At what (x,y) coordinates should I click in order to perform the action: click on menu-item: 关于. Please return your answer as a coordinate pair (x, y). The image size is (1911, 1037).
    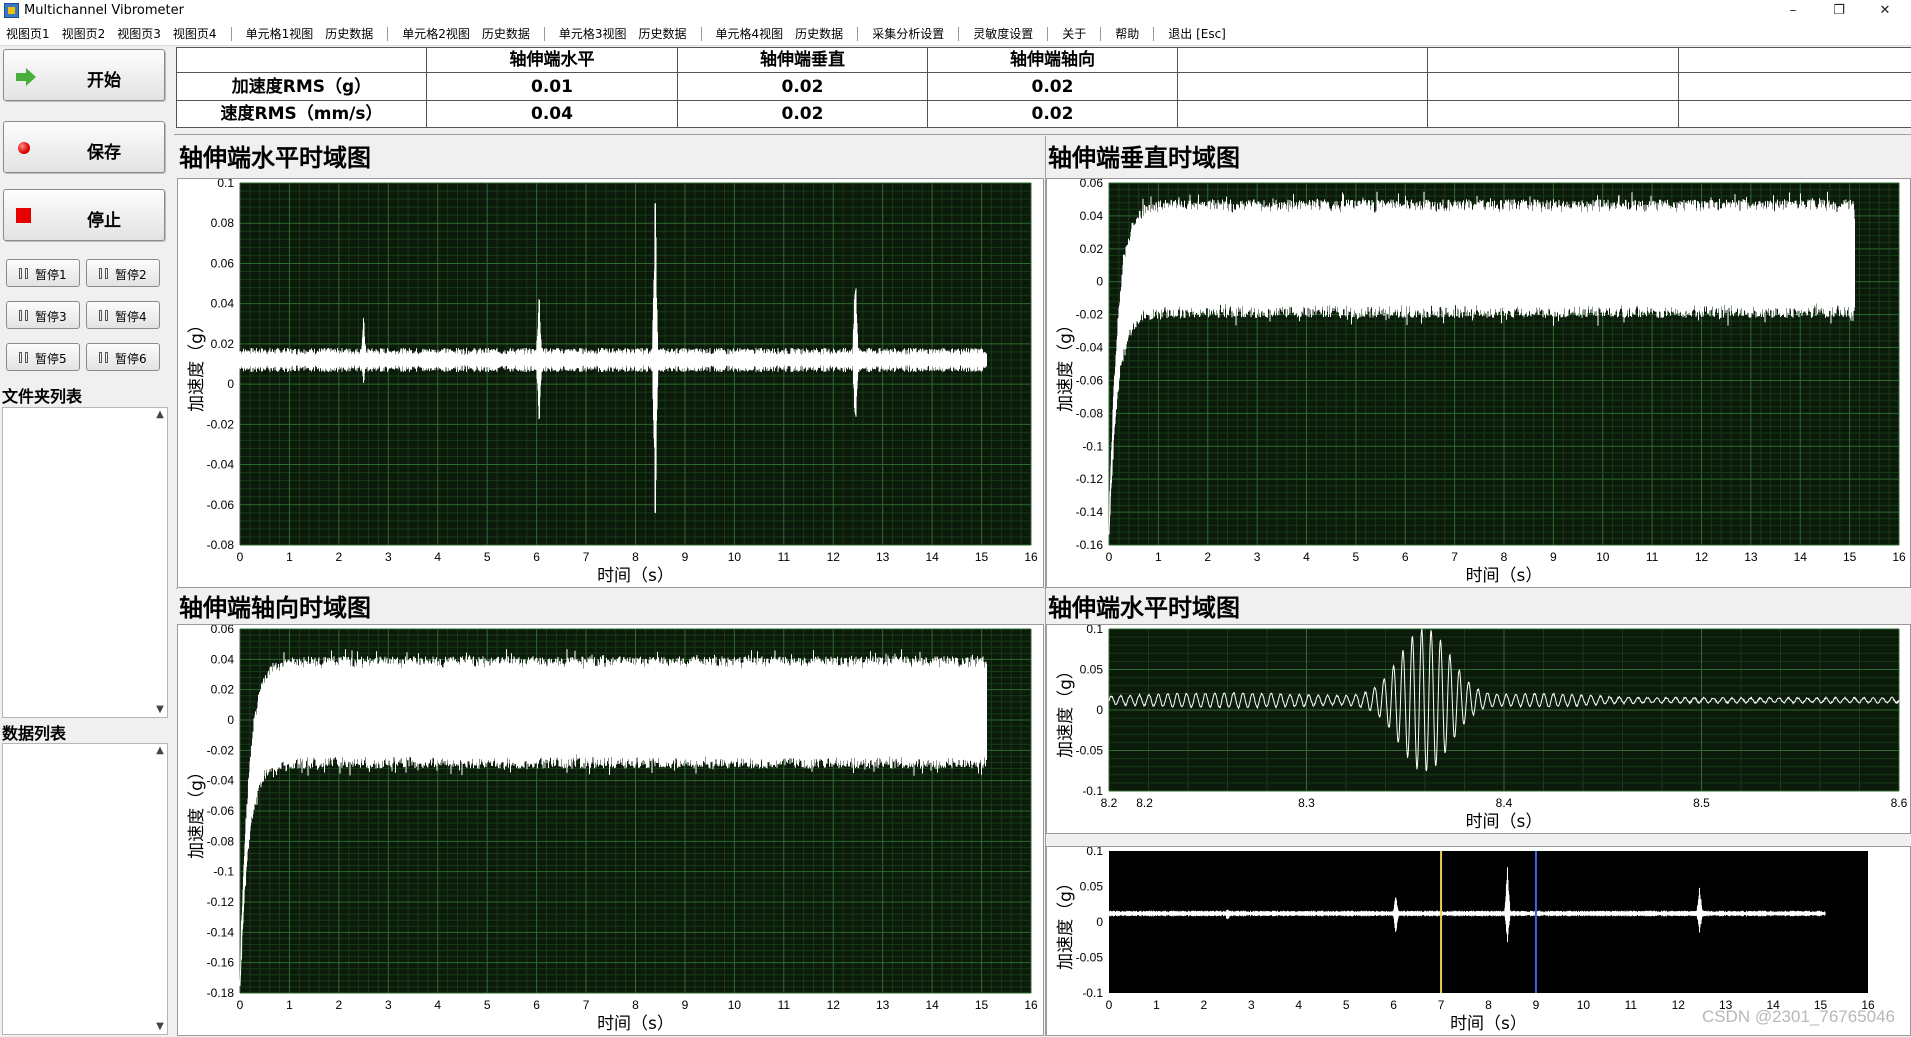
    Looking at the image, I should click on (1074, 33).